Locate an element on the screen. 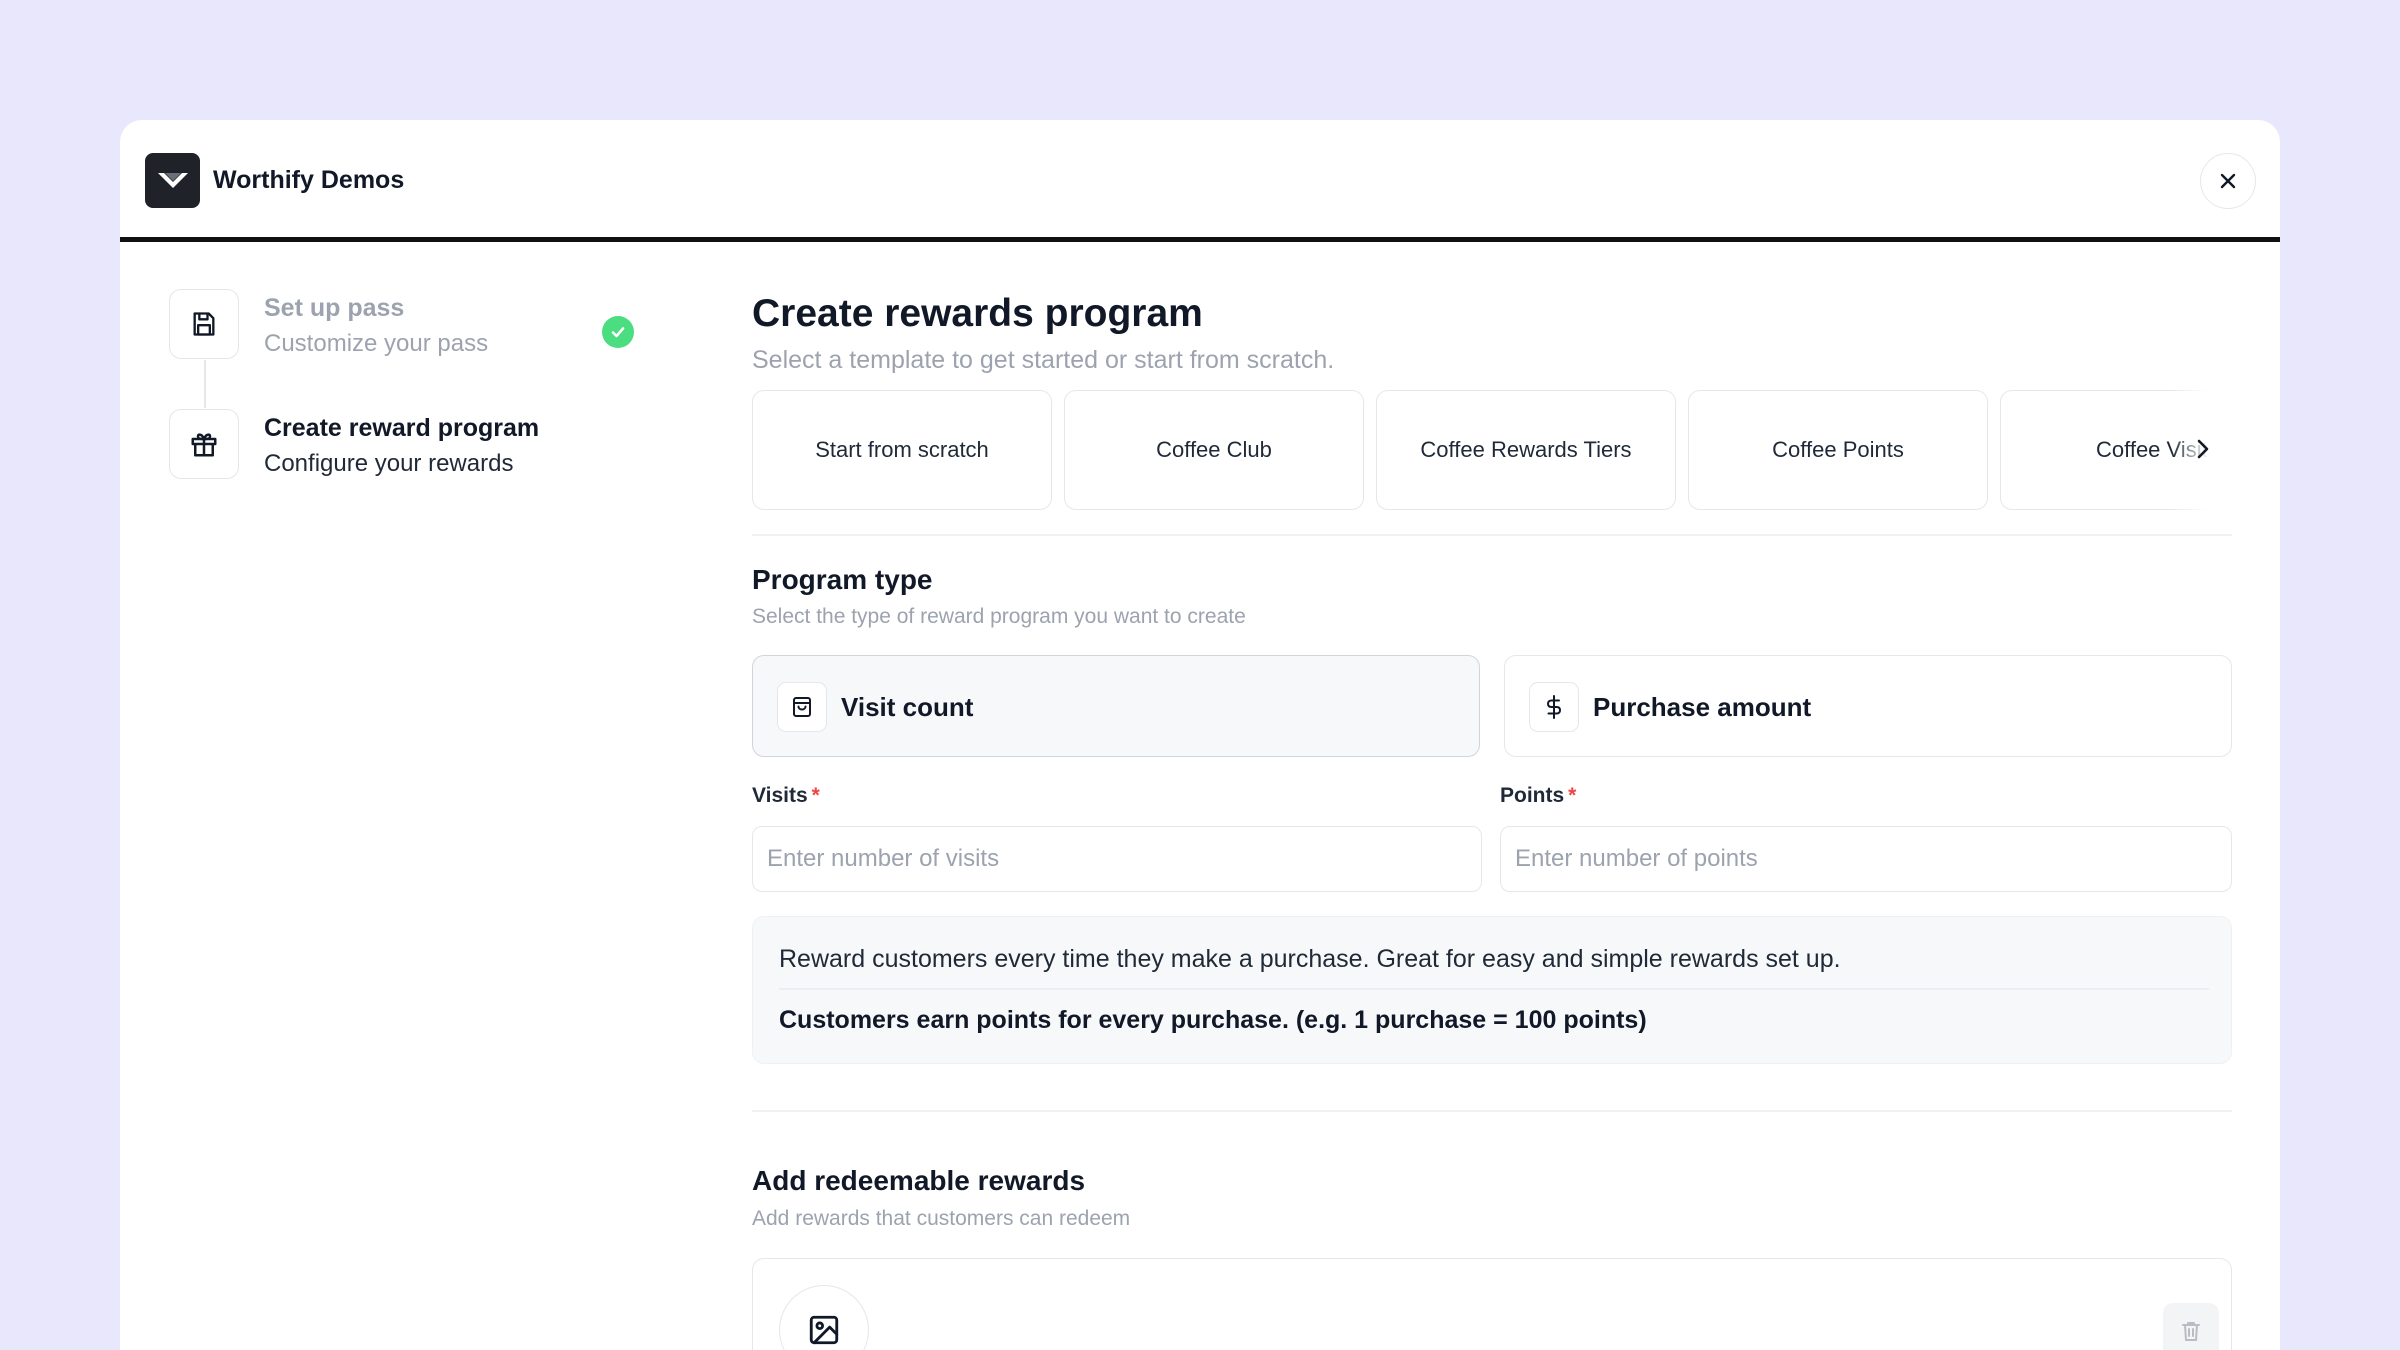  check-circle-icon is located at coordinates (618, 332).